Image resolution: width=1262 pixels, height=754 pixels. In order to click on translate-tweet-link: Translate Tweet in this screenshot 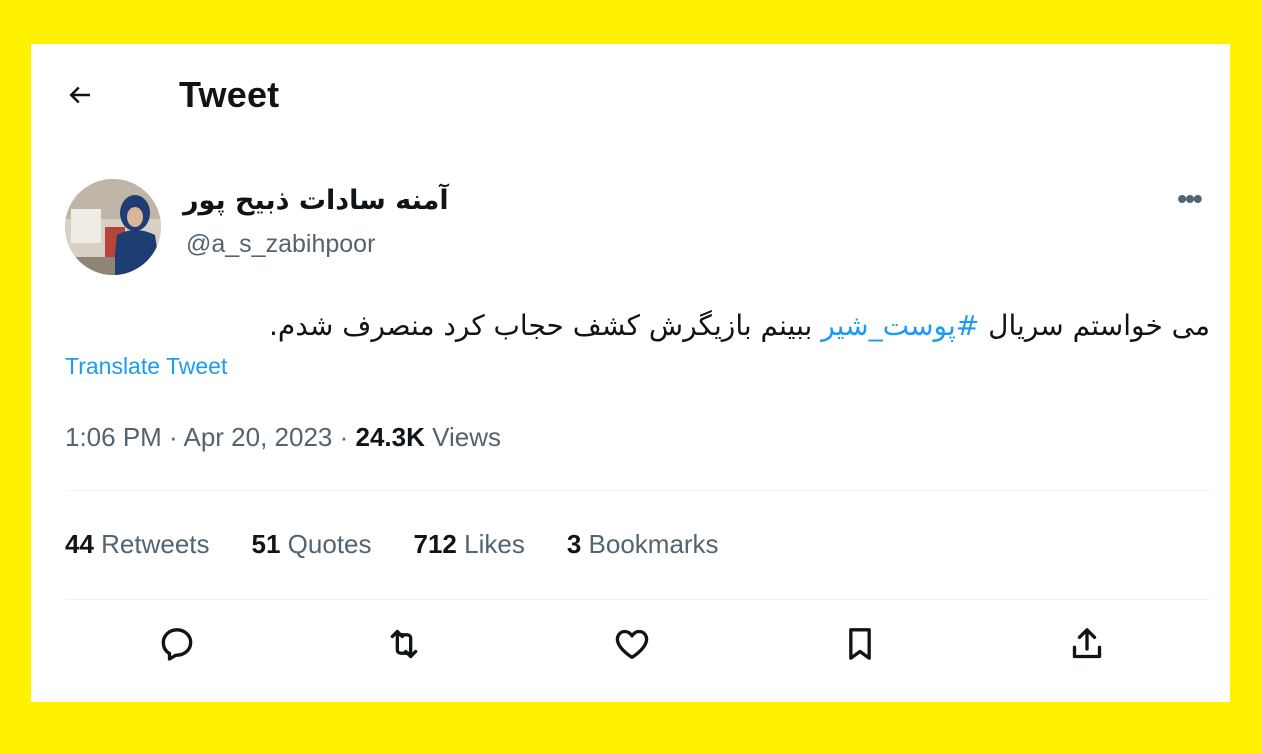, I will do `click(146, 366)`.